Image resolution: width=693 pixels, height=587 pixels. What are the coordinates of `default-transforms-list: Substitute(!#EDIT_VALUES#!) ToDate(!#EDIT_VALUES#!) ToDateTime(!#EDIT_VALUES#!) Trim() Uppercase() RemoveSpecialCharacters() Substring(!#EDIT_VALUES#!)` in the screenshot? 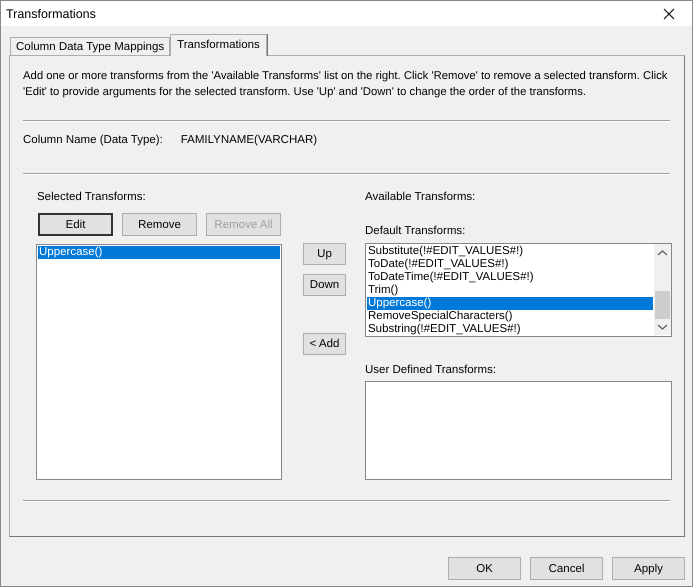 It's located at (518, 290).